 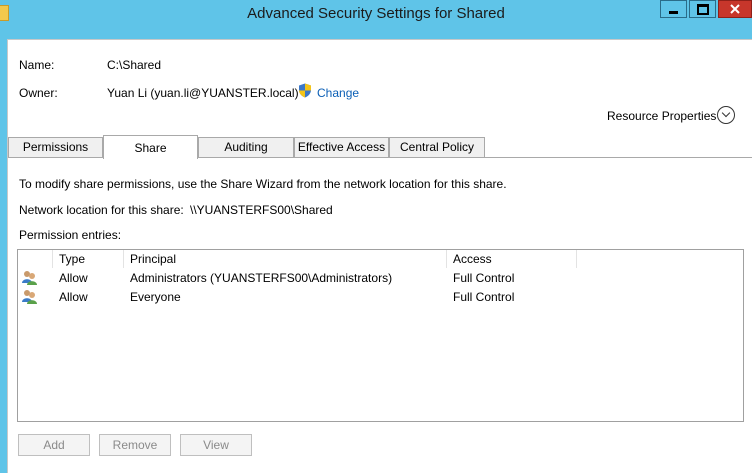 I want to click on tab-auditing: Auditing, so click(x=246, y=147).